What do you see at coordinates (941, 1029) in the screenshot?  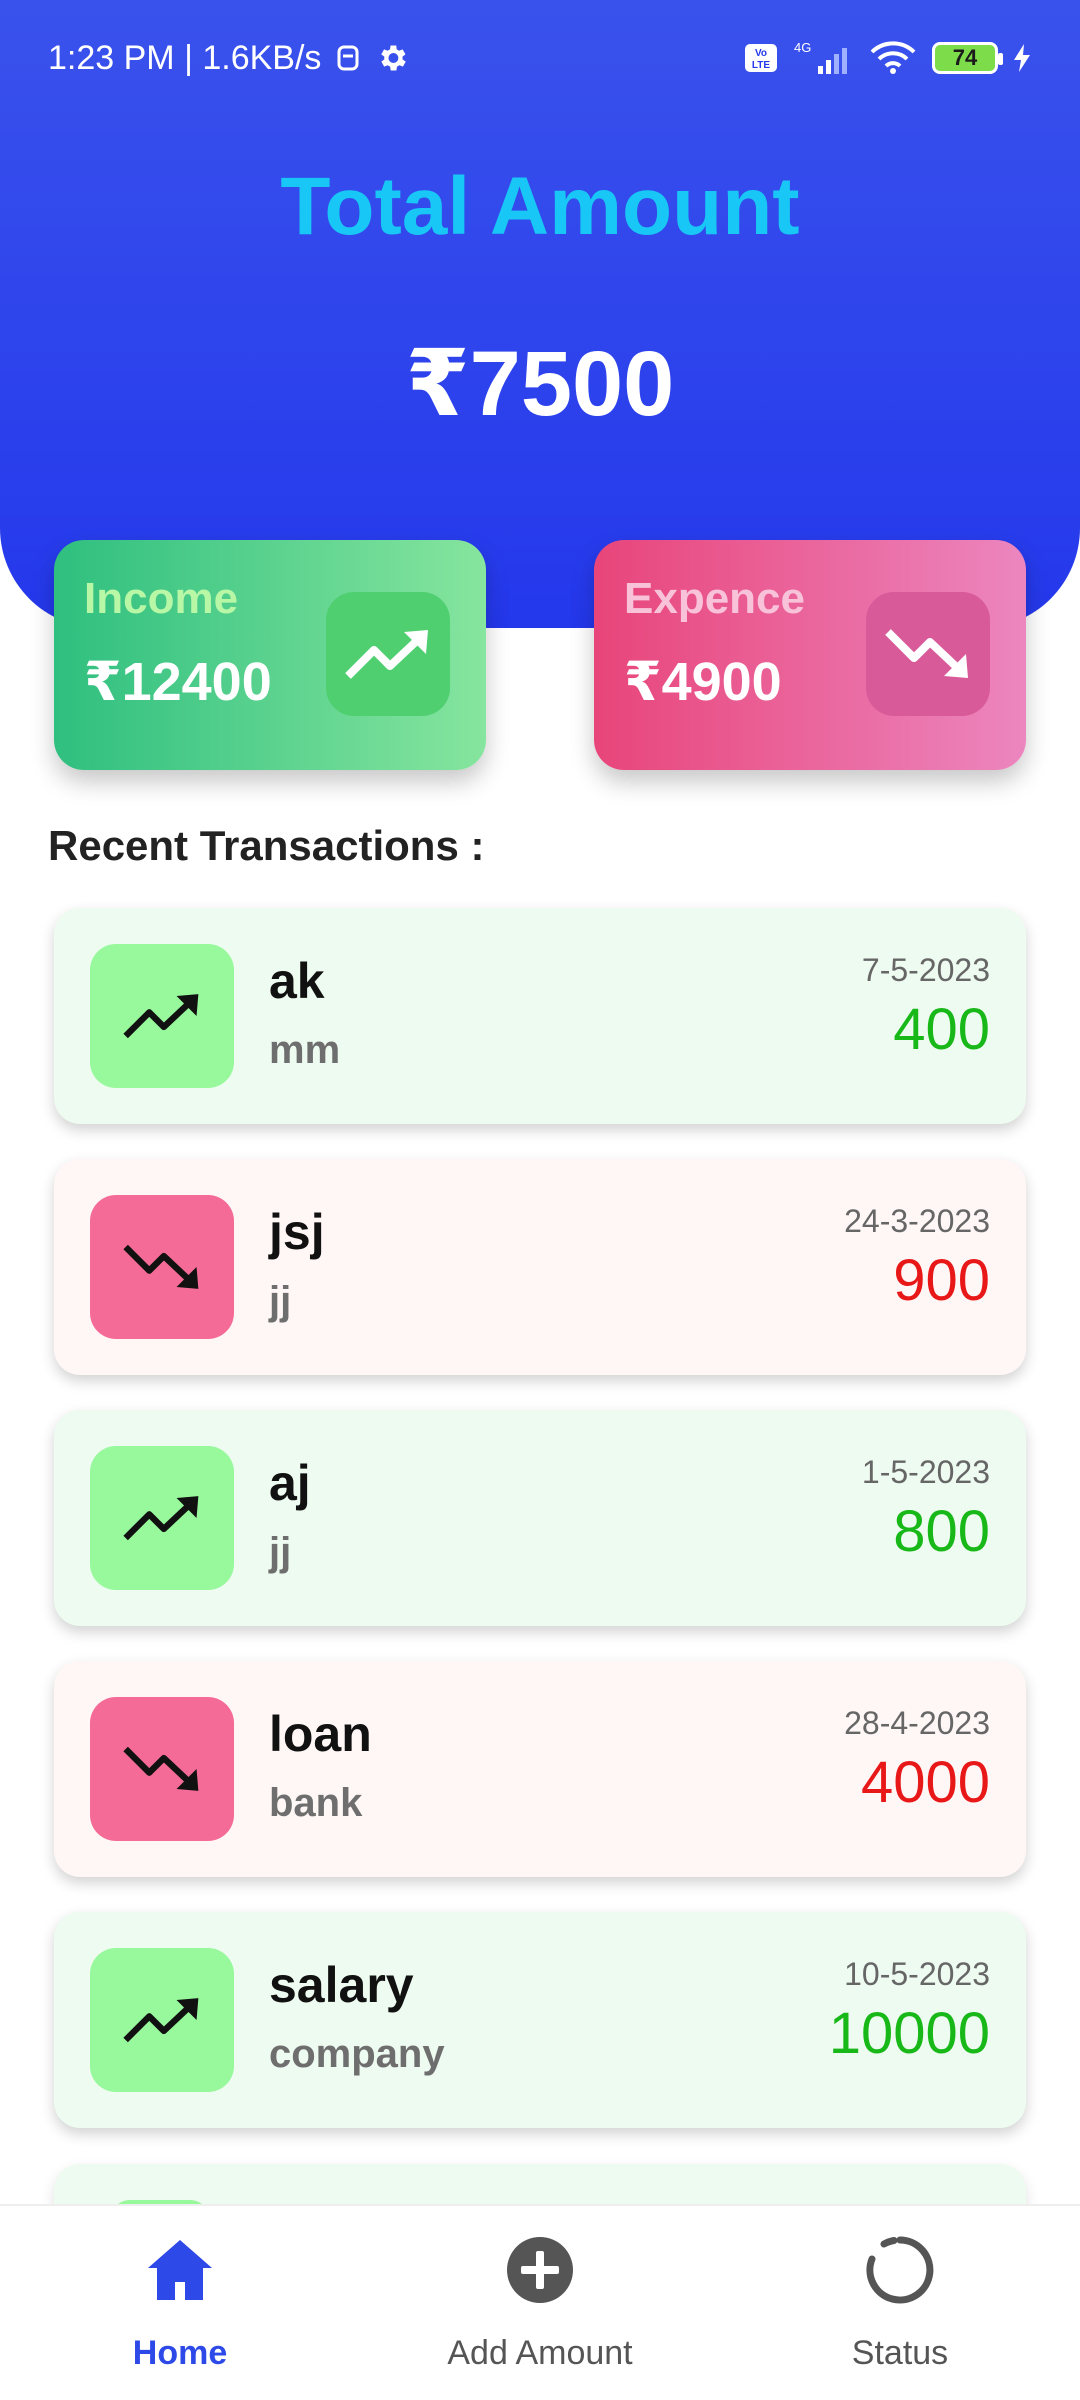 I see `transaction-amount: 400` at bounding box center [941, 1029].